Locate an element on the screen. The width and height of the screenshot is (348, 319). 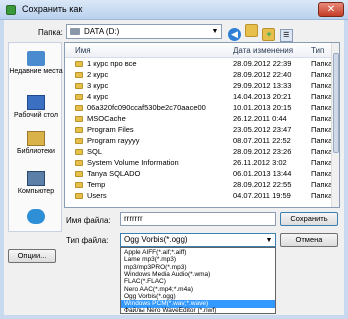
new-folder-icon: + is located at coordinates (269, 34).